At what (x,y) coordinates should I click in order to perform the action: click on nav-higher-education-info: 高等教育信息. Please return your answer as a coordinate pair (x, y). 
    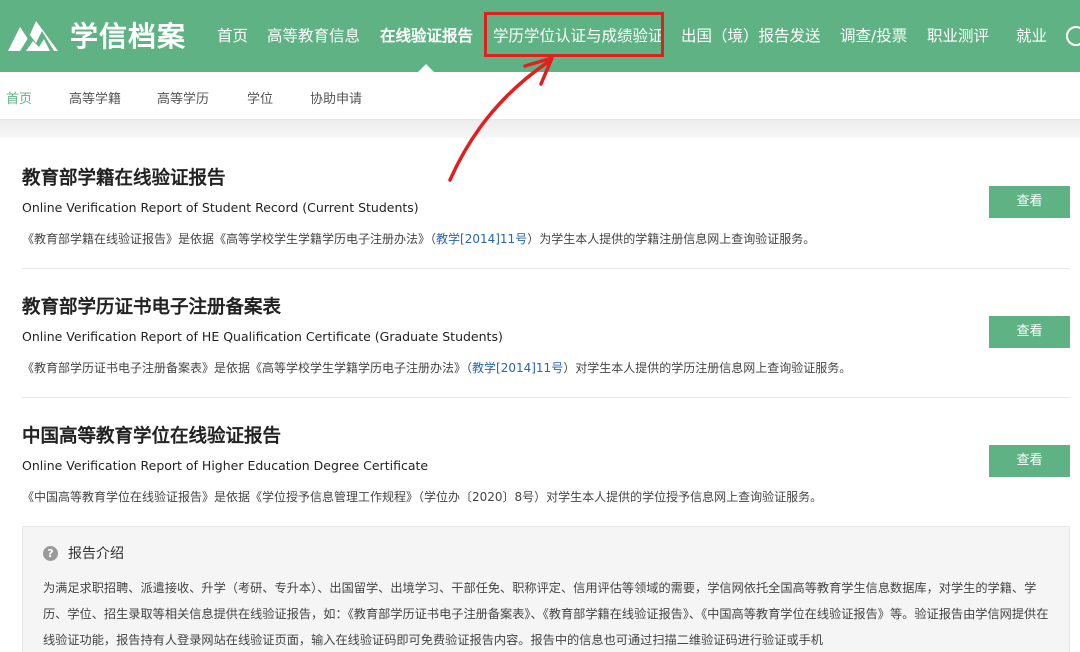
    Looking at the image, I should click on (313, 35).